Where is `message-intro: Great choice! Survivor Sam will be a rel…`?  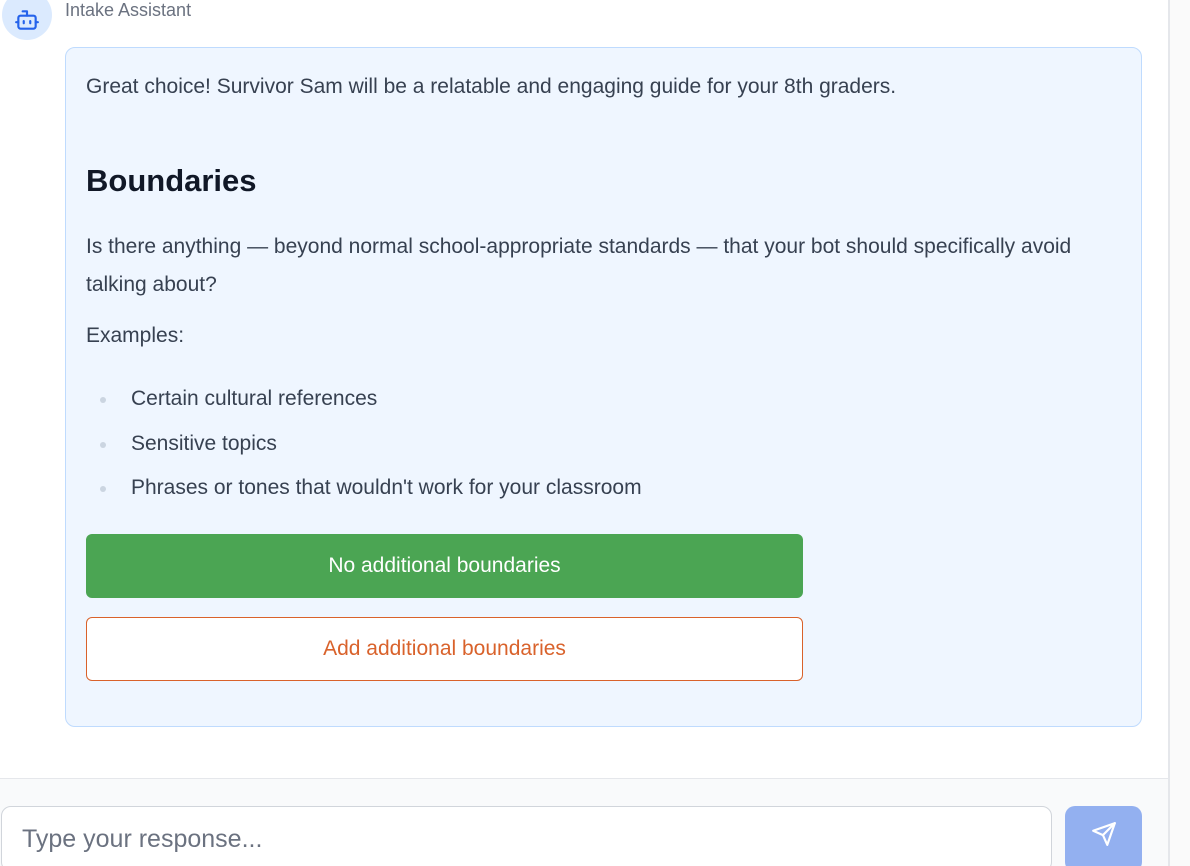
message-intro: Great choice! Survivor Sam will be a rel… is located at coordinates (491, 86).